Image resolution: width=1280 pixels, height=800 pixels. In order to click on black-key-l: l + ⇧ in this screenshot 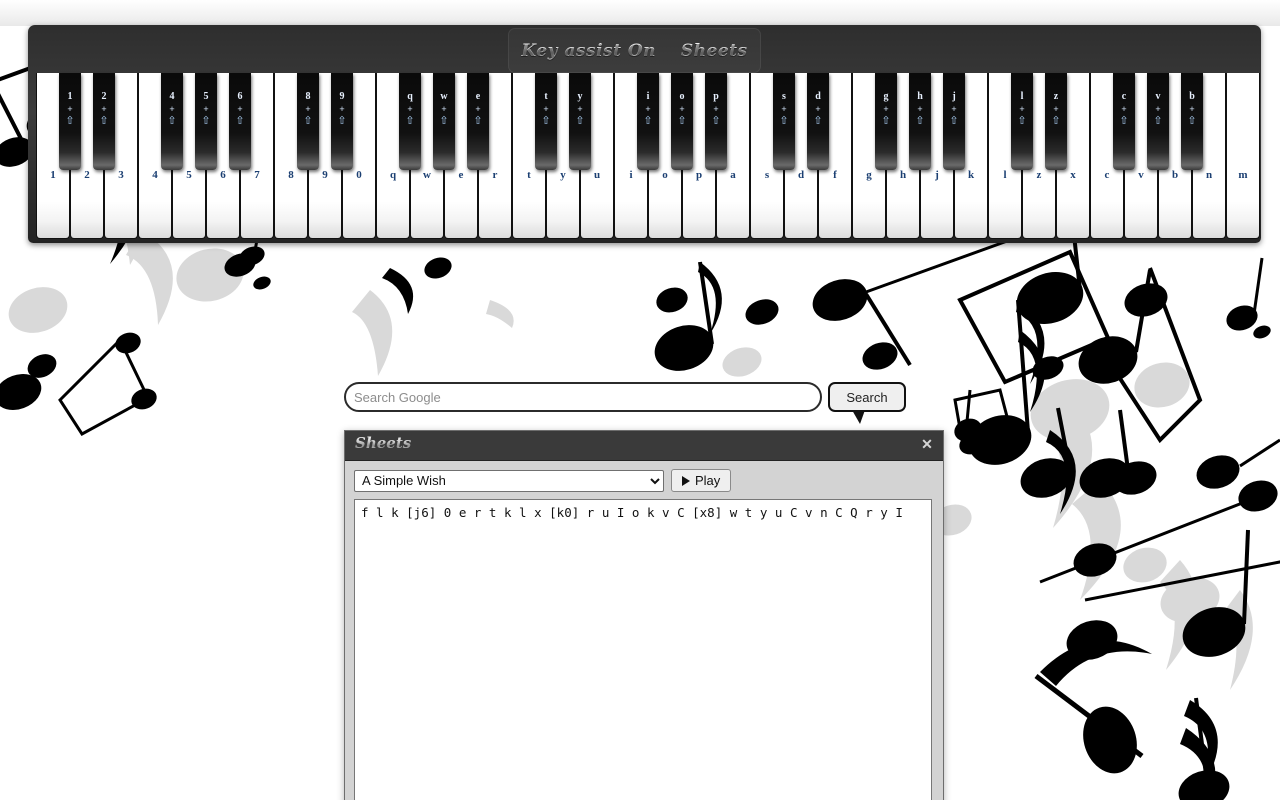, I will do `click(1022, 121)`.